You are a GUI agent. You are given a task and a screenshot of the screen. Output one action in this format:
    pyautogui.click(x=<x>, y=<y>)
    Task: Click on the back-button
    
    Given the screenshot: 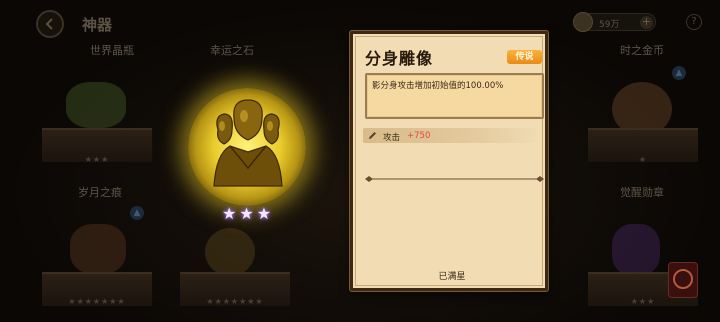 What is the action you would take?
    pyautogui.click(x=50, y=24)
    